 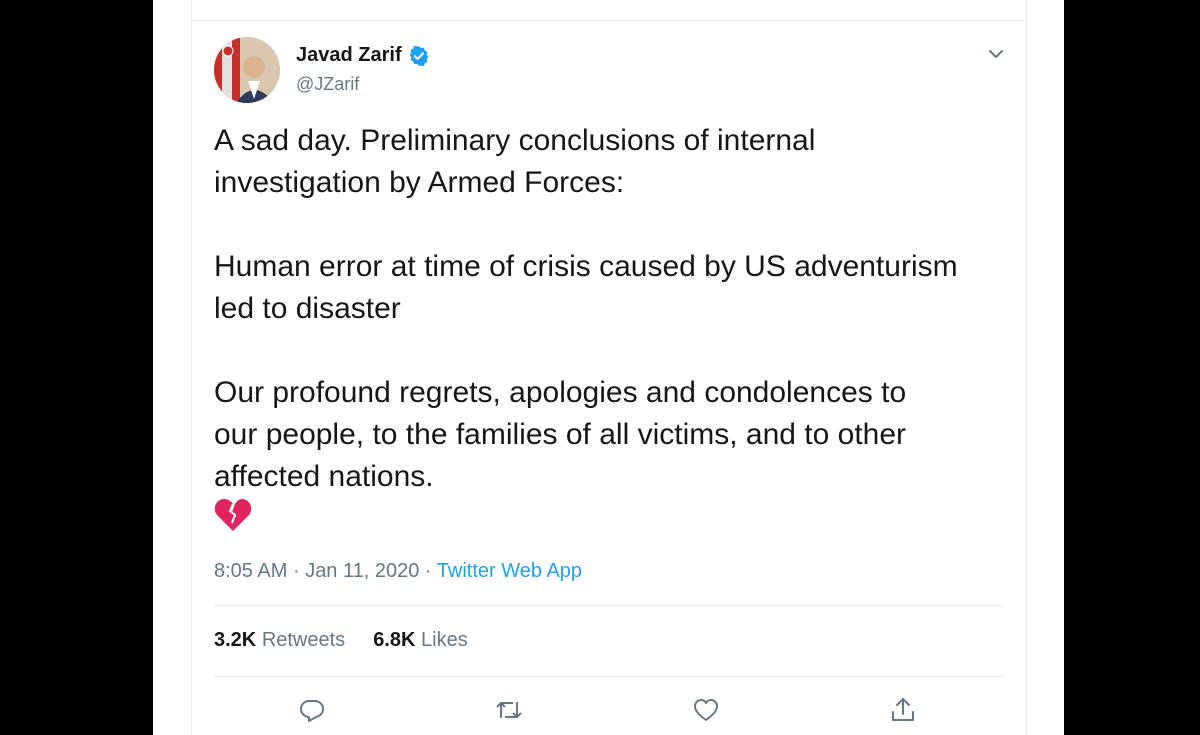 What do you see at coordinates (996, 54) in the screenshot?
I see `chevron-down-icon` at bounding box center [996, 54].